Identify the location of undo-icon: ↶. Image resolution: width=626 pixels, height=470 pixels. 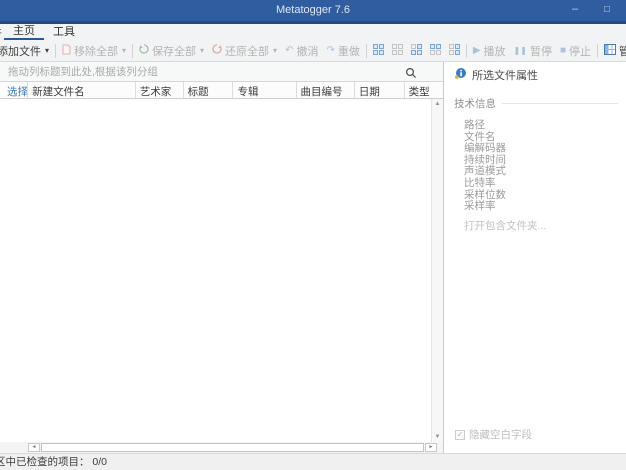
(289, 50).